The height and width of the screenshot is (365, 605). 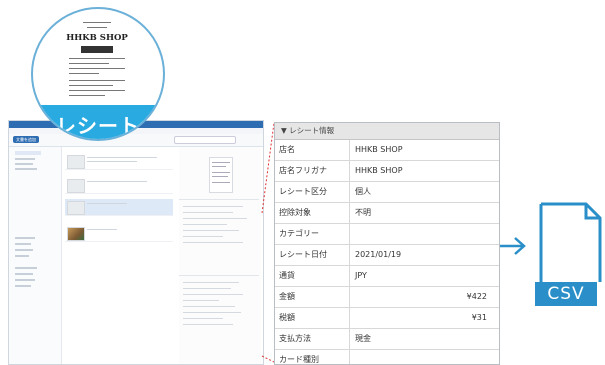 What do you see at coordinates (387, 234) in the screenshot?
I see `detail-row: カテゴリー` at bounding box center [387, 234].